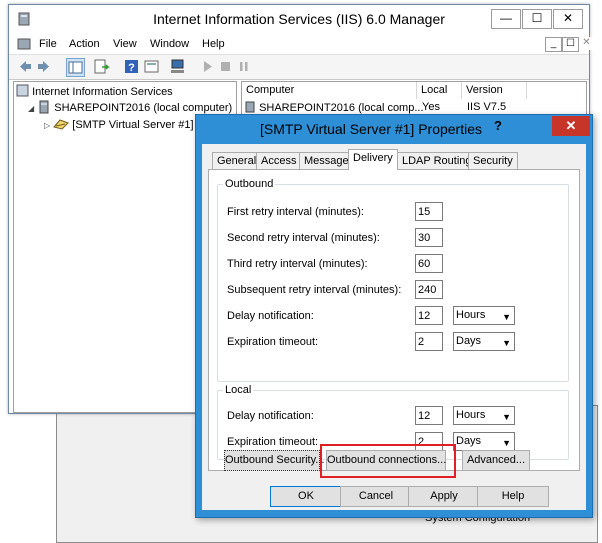 The width and height of the screenshot is (602, 543). What do you see at coordinates (143, 108) in the screenshot?
I see `tree-computer-label: SHAREPOINT2016 (local computer)` at bounding box center [143, 108].